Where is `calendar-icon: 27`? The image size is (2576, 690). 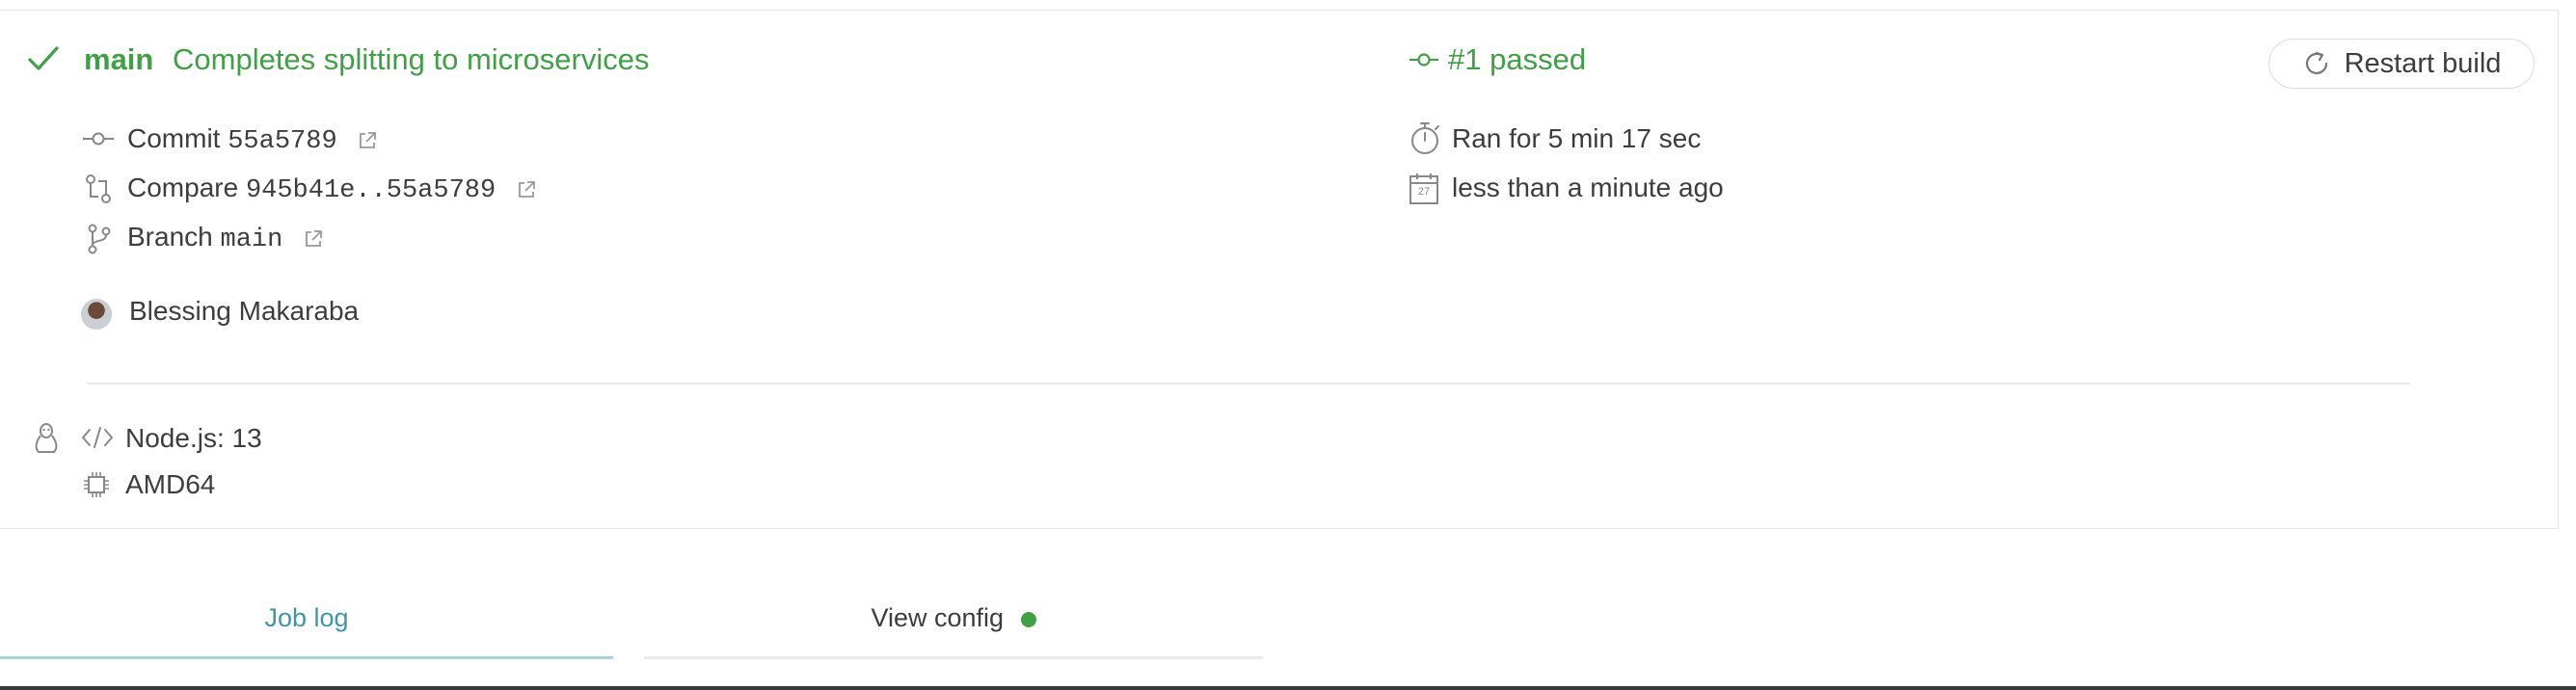 calendar-icon: 27 is located at coordinates (1424, 189).